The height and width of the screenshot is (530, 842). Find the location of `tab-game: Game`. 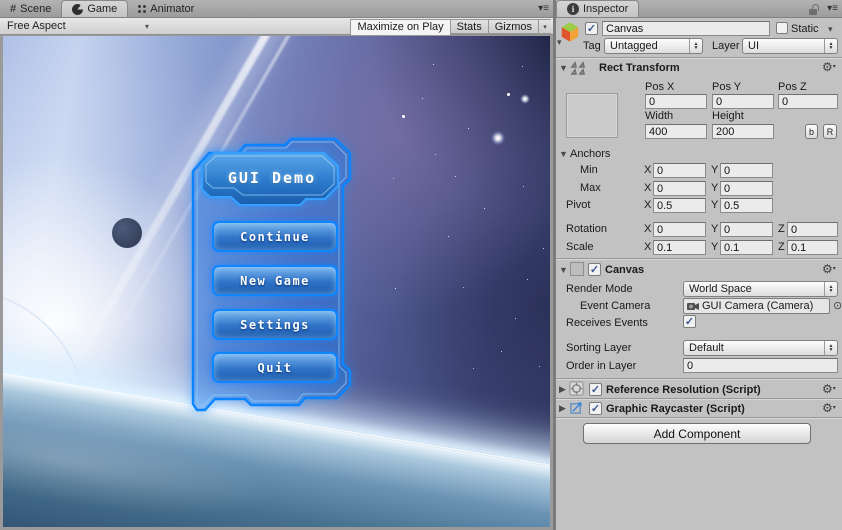

tab-game: Game is located at coordinates (95, 8).